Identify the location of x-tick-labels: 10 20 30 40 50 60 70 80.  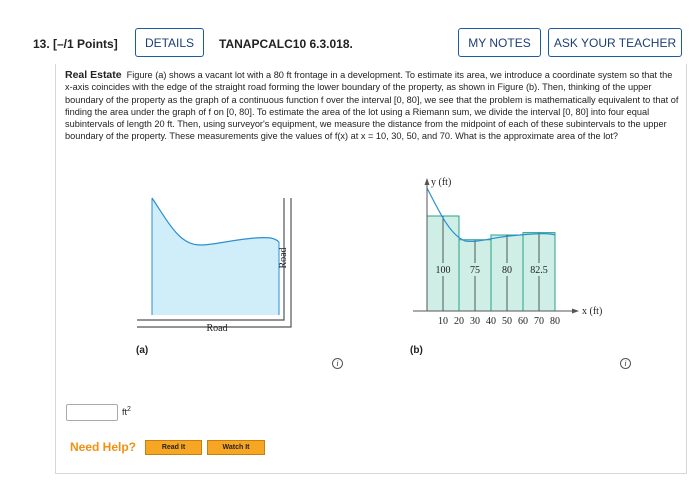
(499, 321).